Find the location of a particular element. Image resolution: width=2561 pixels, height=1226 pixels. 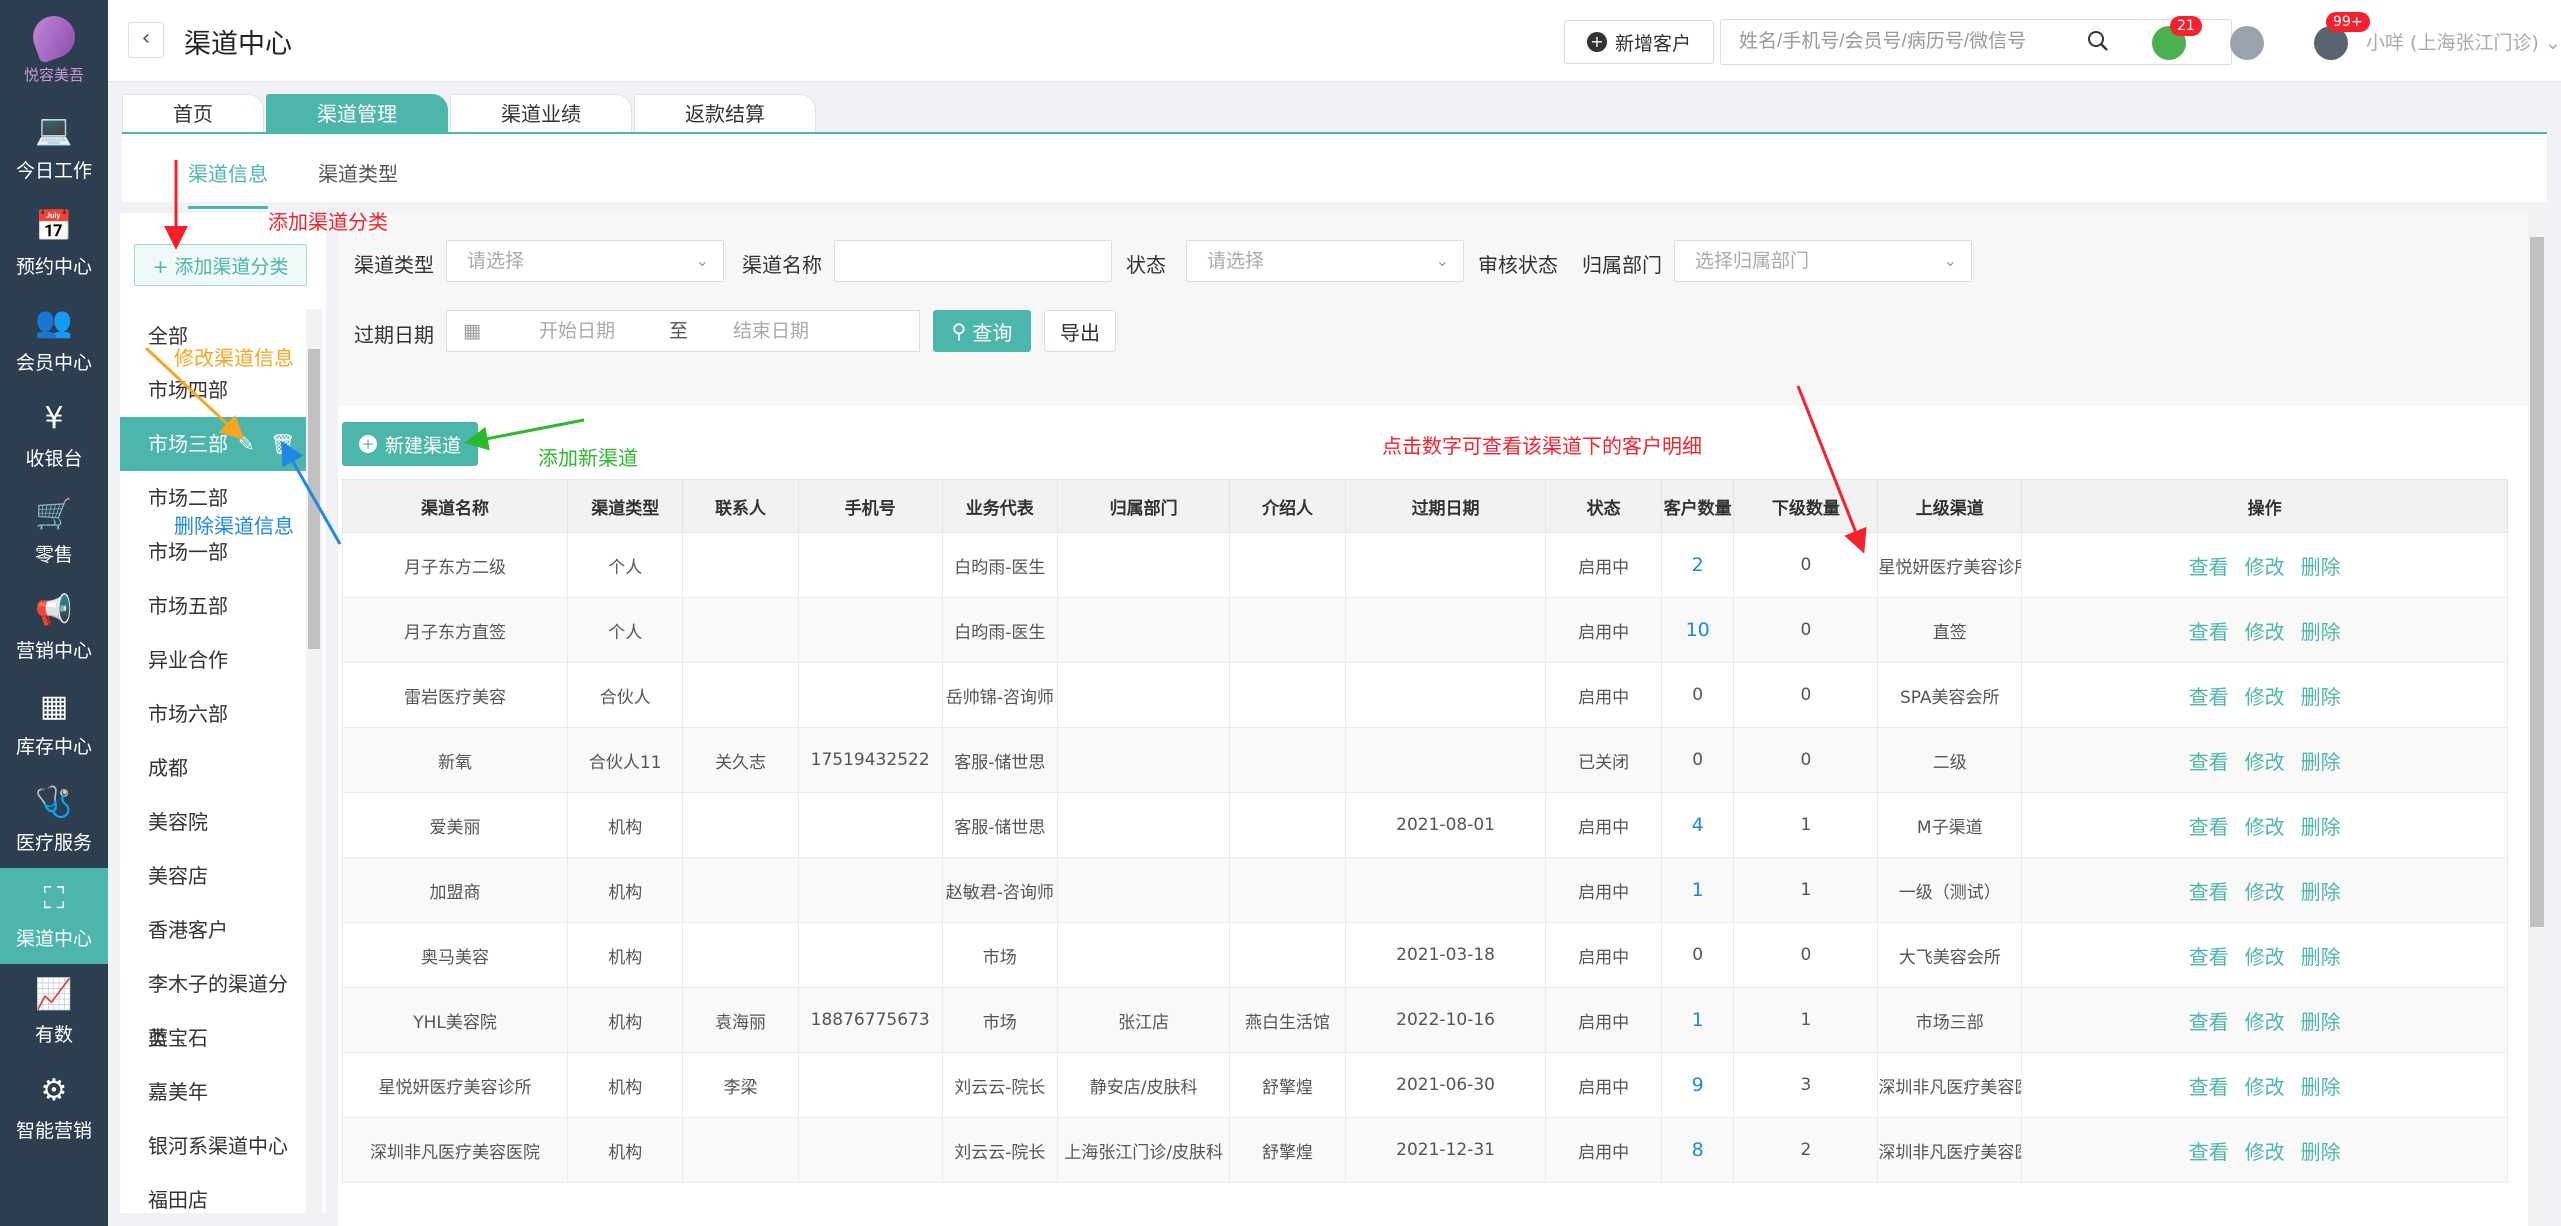

main-scrollbar-thumb is located at coordinates (2537, 582).